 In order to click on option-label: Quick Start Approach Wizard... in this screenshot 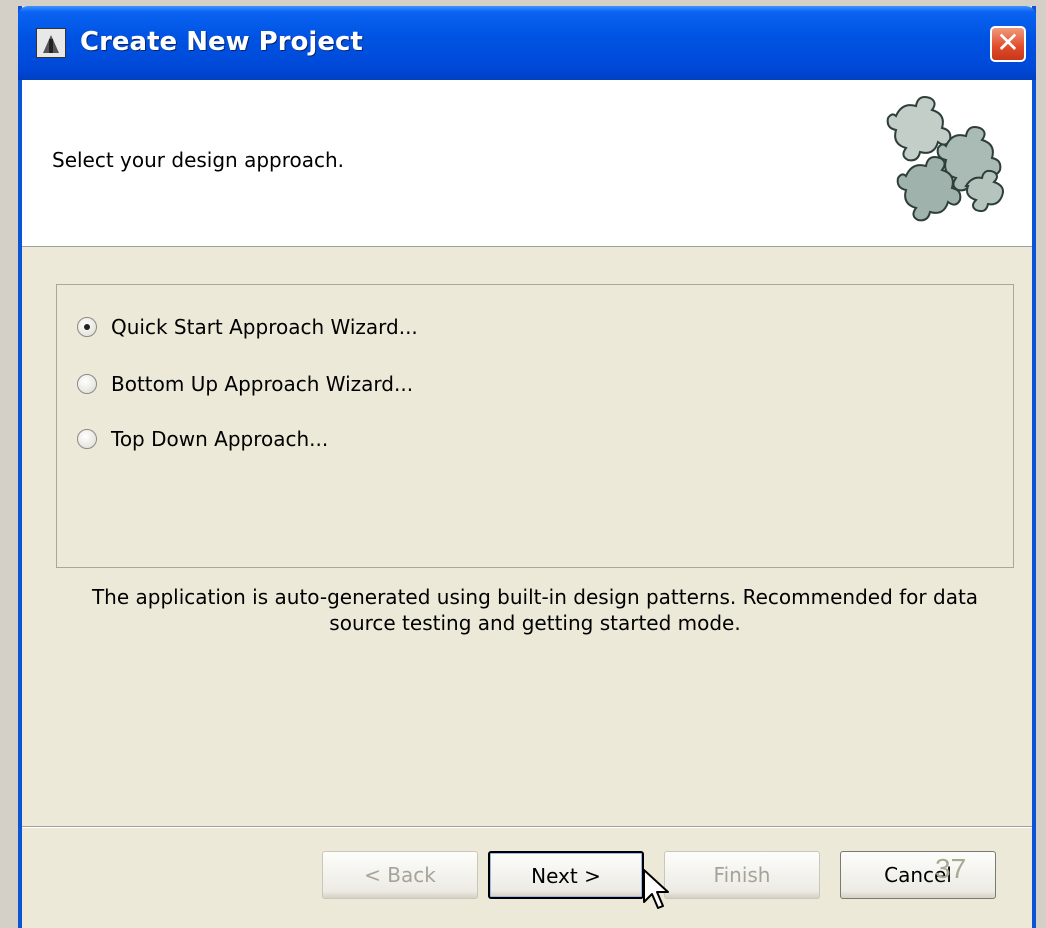, I will do `click(264, 327)`.